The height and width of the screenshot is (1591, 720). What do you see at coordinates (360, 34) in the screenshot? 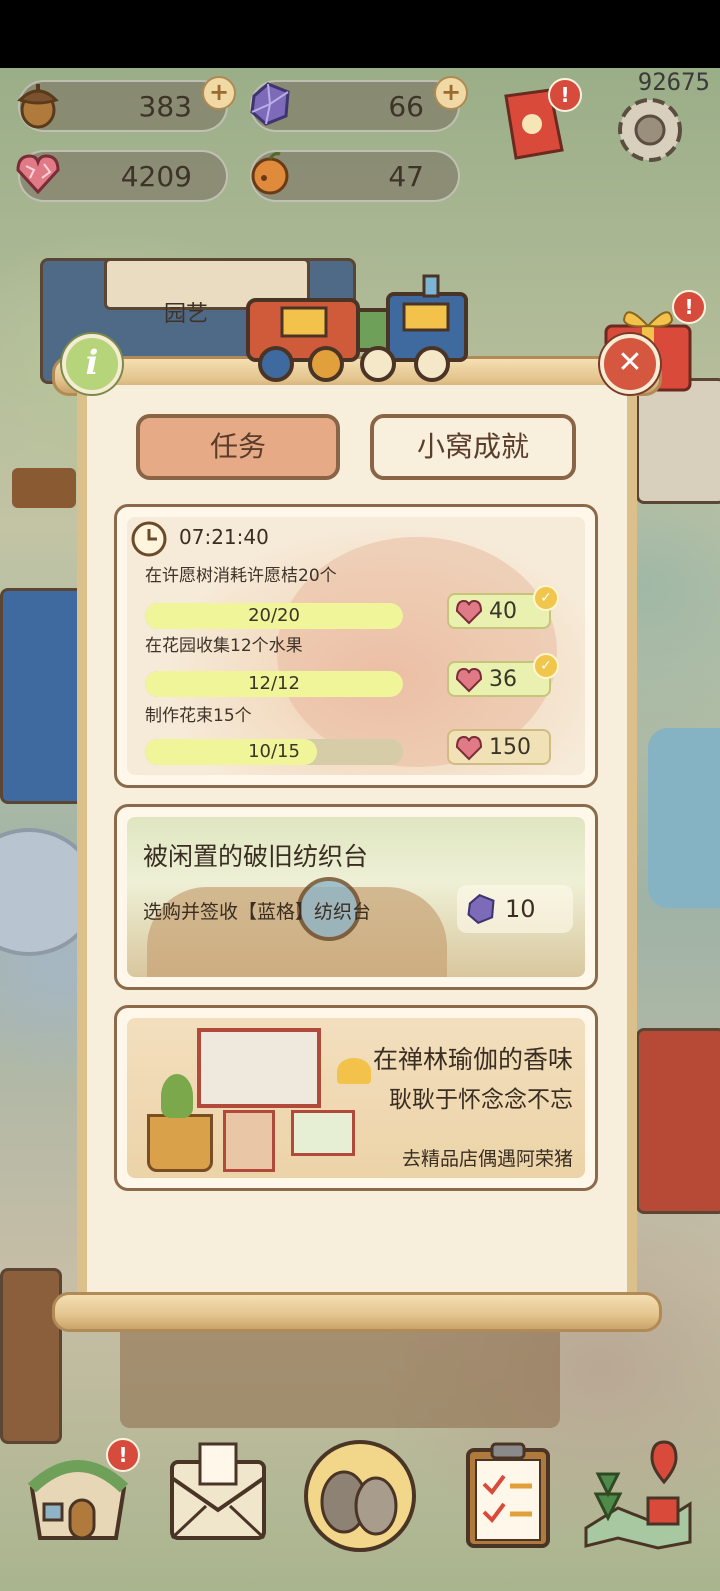
I see `system-status-bar` at bounding box center [360, 34].